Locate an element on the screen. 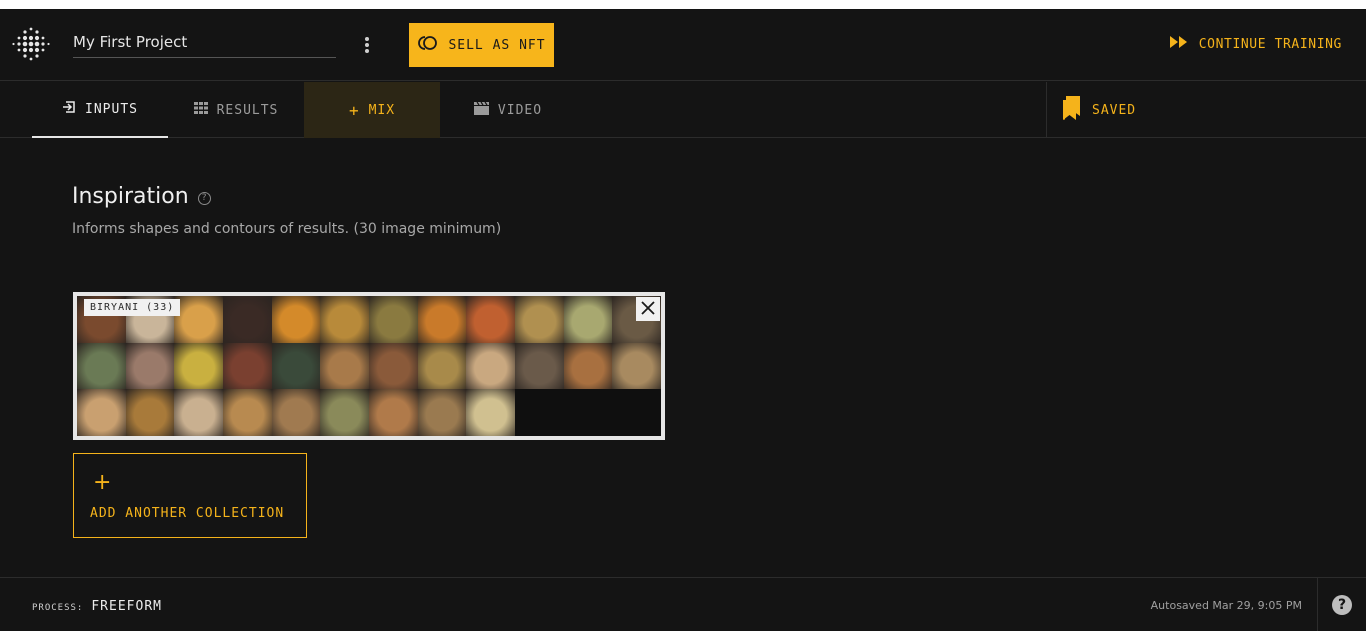 Image resolution: width=1366 pixels, height=631 pixels. fast-forward-icon is located at coordinates (1179, 44).